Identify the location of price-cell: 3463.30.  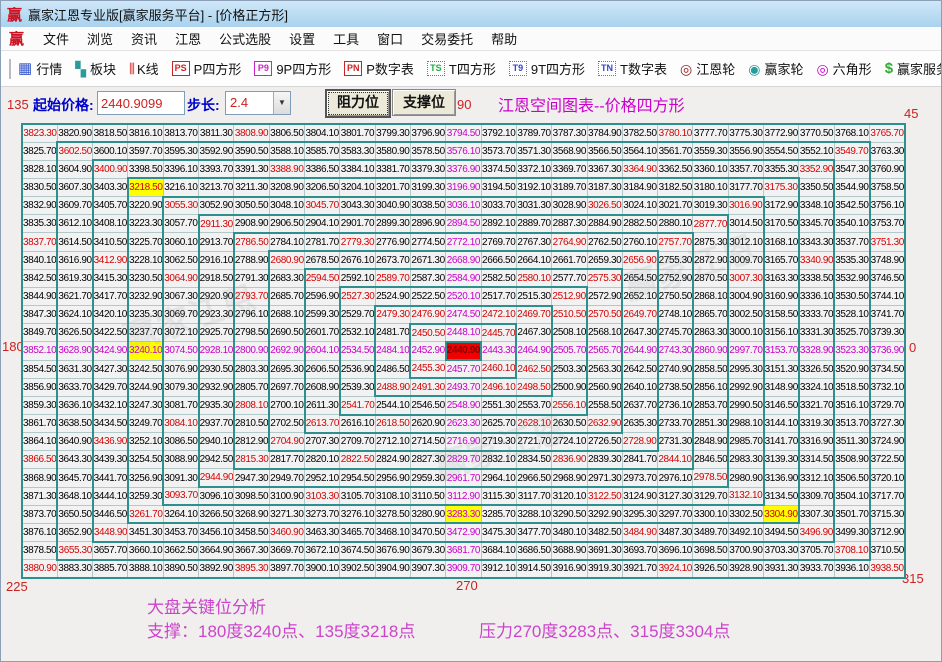
(322, 532).